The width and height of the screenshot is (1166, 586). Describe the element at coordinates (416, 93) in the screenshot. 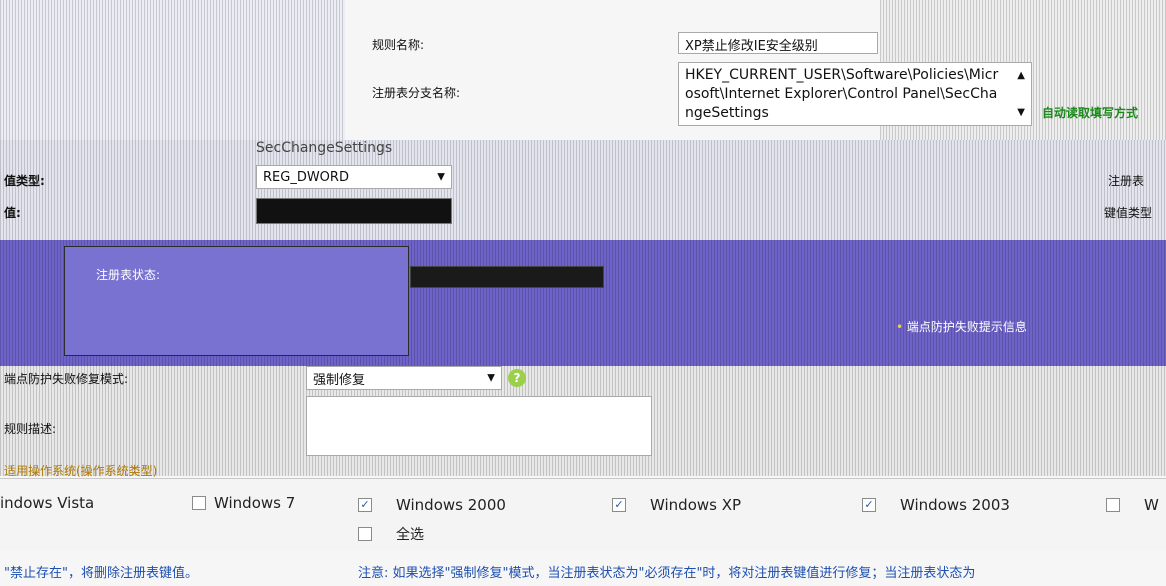

I see `reg-branch-label: 注册表分支名称:` at that location.